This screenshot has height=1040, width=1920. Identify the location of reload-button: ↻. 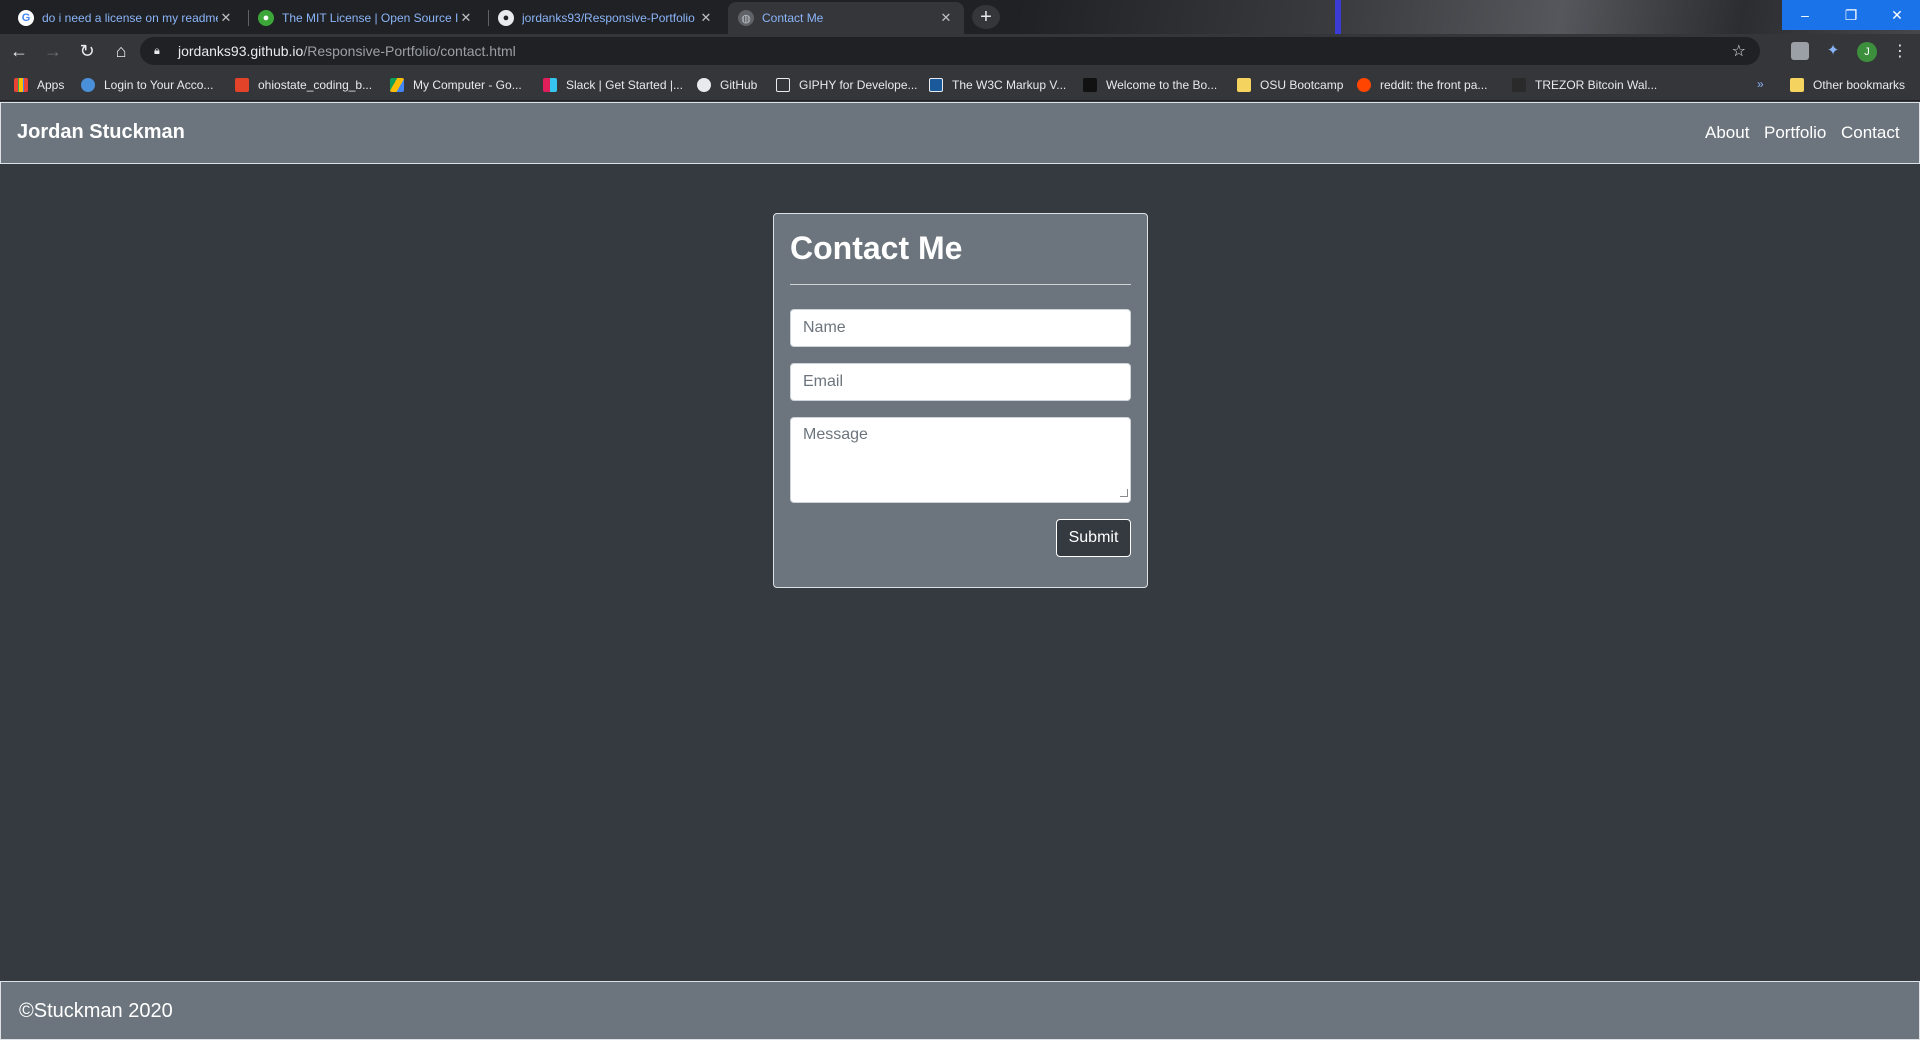
(87, 51).